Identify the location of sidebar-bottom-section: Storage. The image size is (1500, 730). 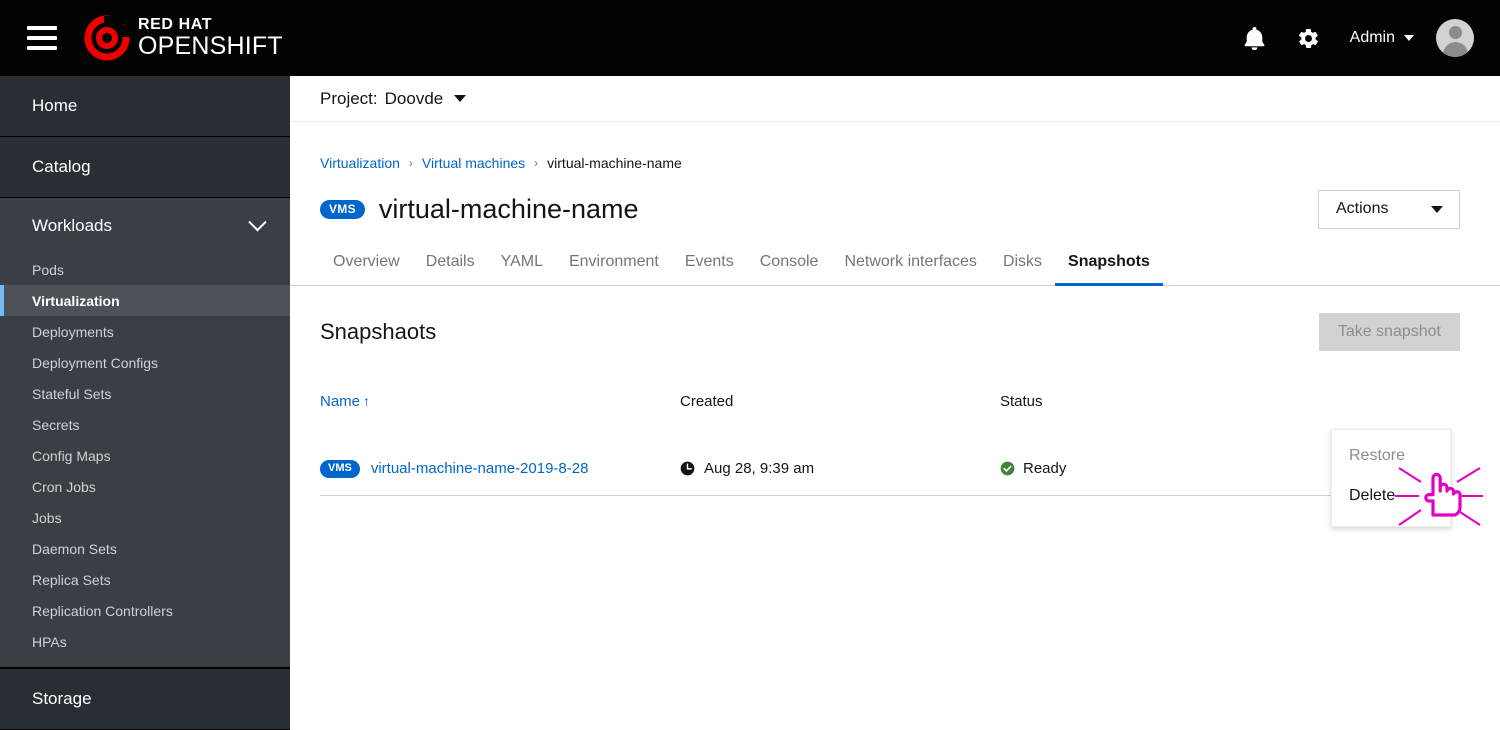
(145, 699).